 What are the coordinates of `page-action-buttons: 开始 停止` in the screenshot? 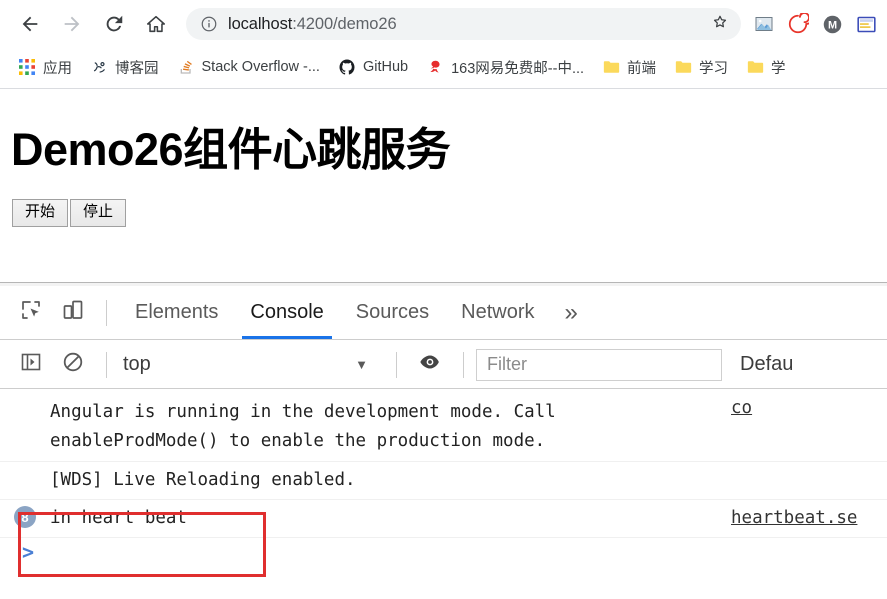 It's located at (69, 213).